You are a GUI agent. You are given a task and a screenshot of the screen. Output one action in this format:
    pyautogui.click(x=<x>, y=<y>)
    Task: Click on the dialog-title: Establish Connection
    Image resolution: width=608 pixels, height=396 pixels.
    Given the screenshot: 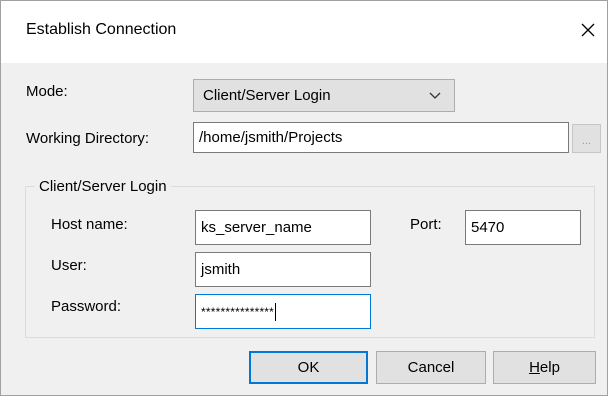 What is the action you would take?
    pyautogui.click(x=101, y=29)
    